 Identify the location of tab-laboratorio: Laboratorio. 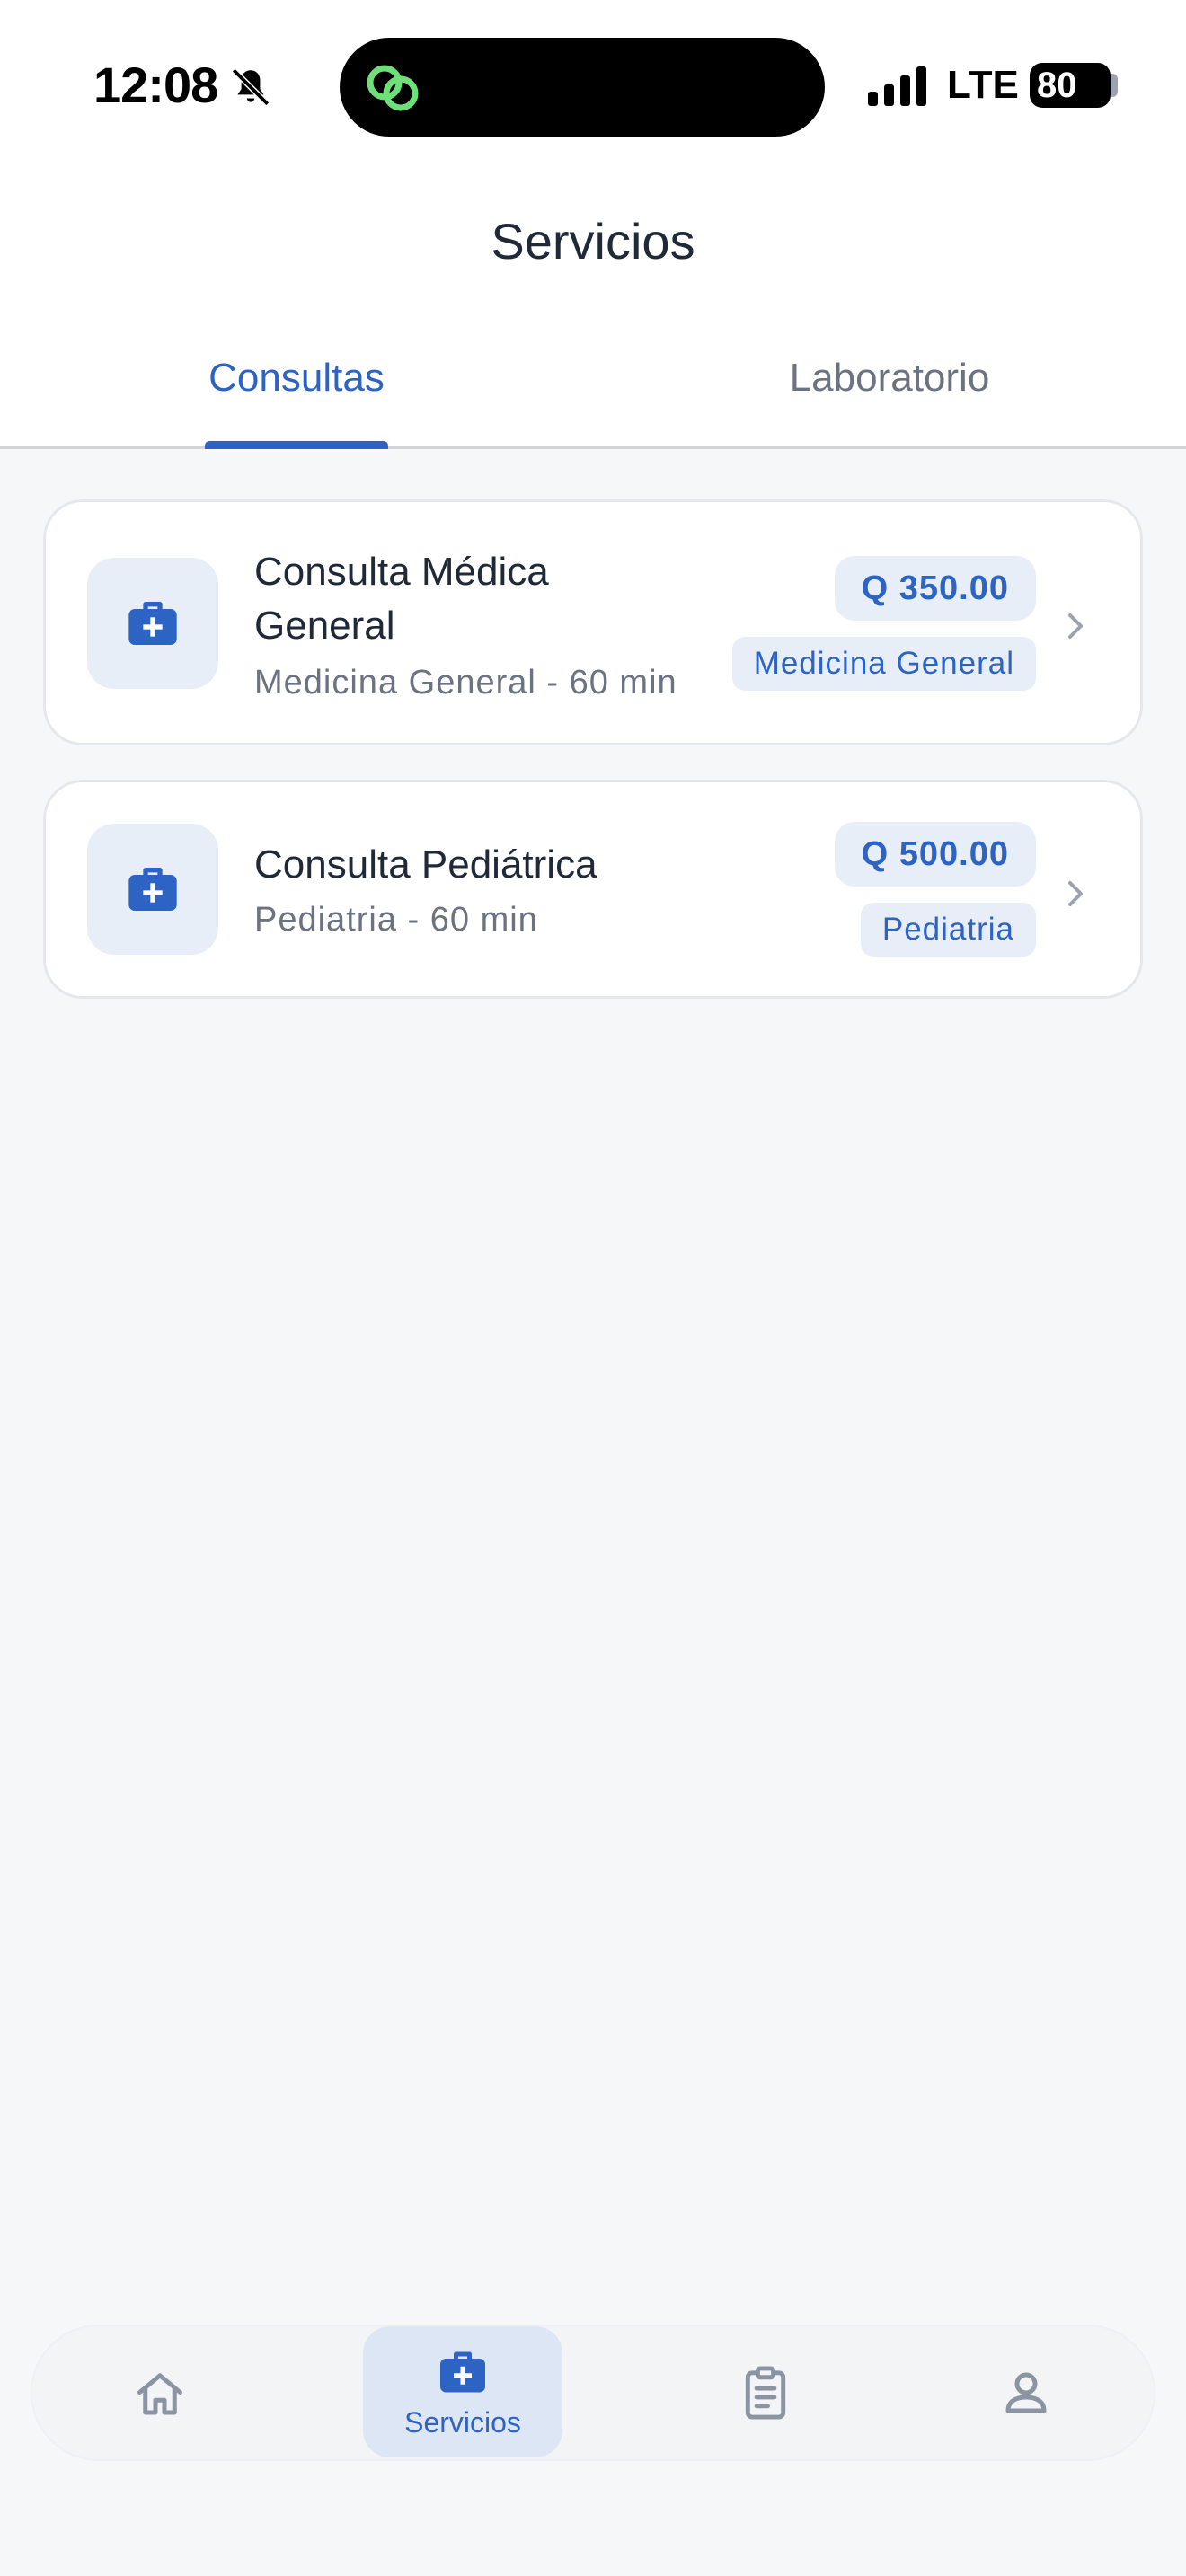
(889, 402).